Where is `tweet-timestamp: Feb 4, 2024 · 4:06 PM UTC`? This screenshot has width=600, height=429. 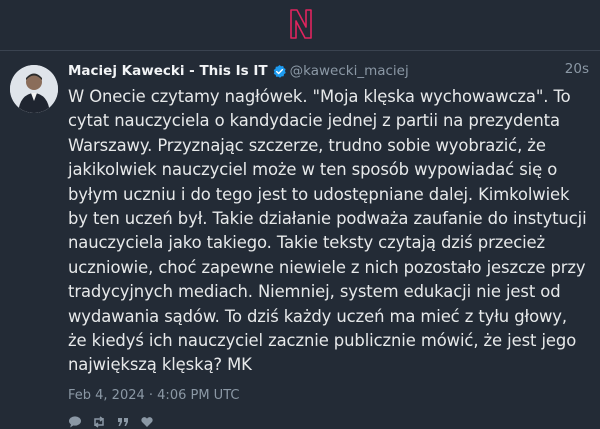
tweet-timestamp: Feb 4, 2024 · 4:06 PM UTC is located at coordinates (329, 395).